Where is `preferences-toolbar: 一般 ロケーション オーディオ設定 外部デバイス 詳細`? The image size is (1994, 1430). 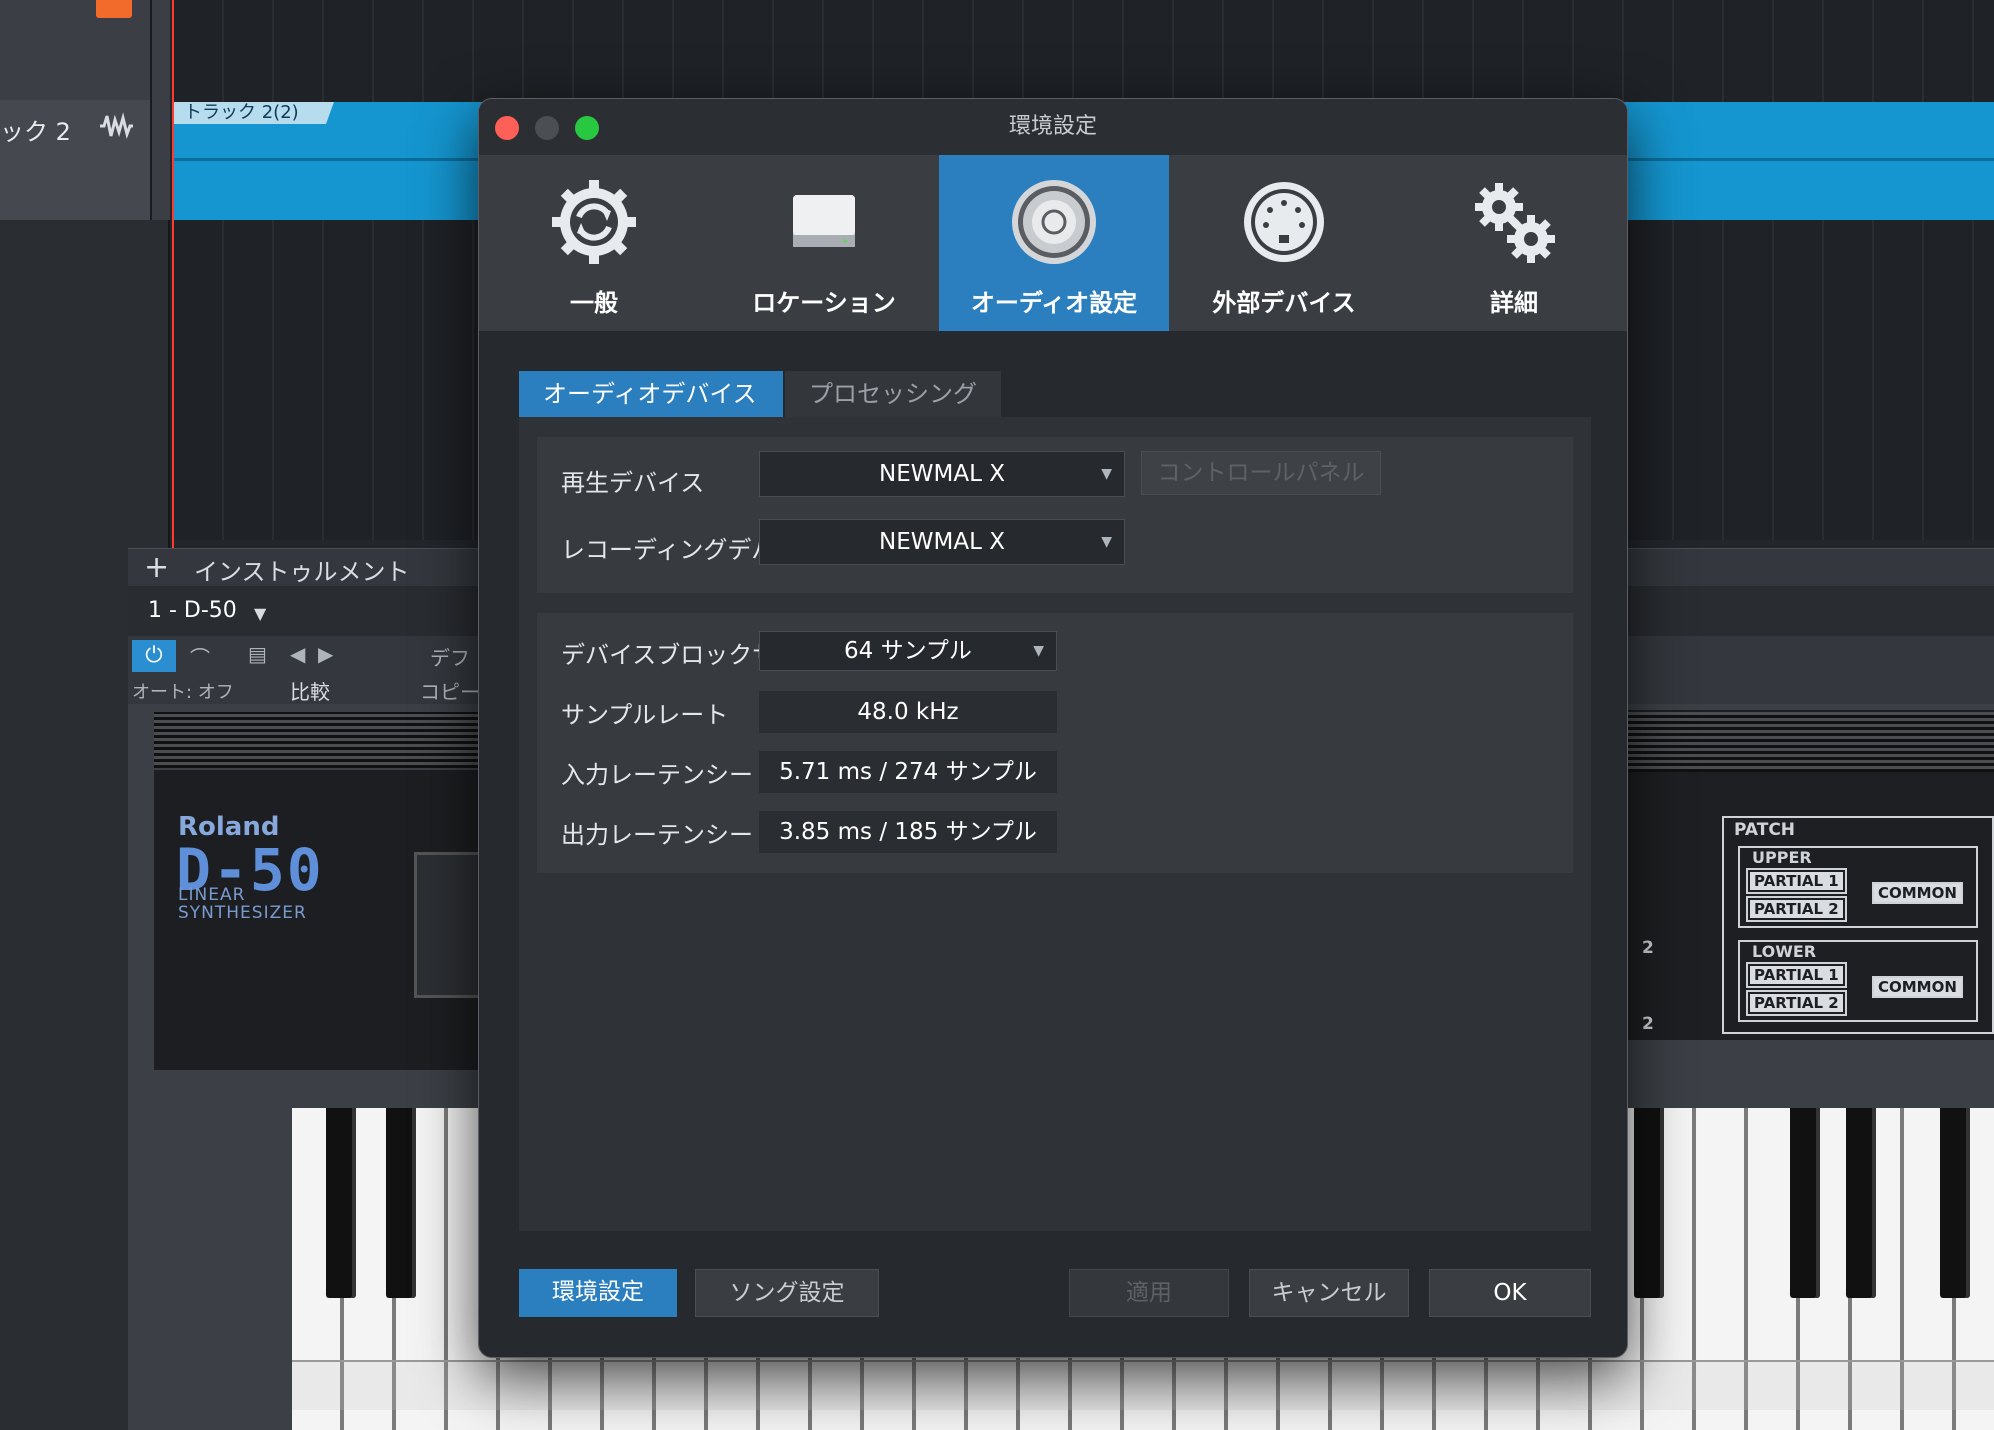
preferences-toolbar: 一般 ロケーション オーディオ設定 外部デバイス 詳細 is located at coordinates (1053, 243).